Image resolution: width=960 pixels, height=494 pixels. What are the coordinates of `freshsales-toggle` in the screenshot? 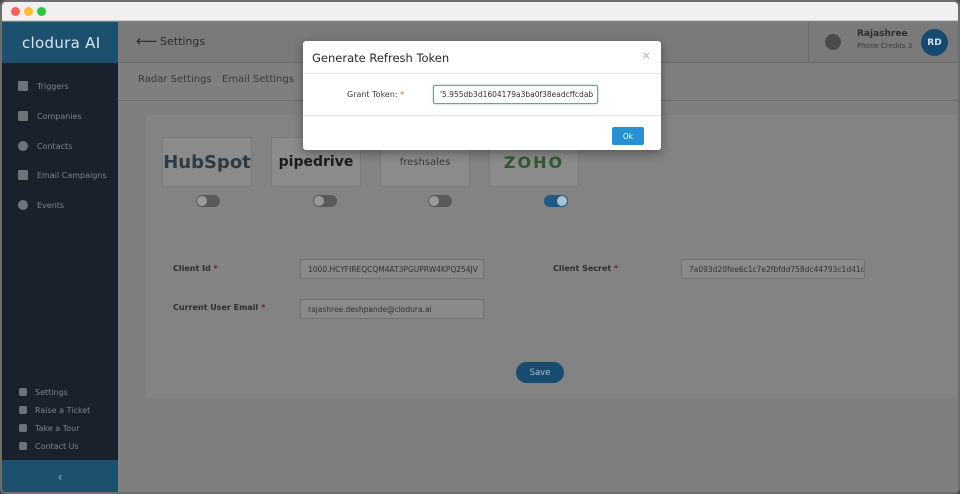 It's located at (440, 201).